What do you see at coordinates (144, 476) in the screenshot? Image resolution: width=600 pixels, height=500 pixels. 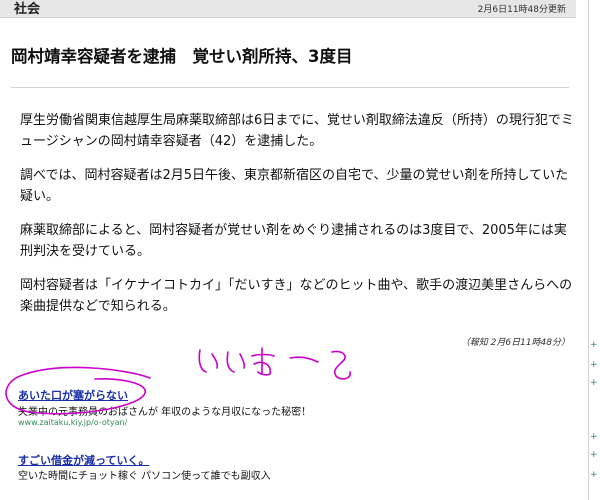 I see `ad-2-text: 空いた時間にチョット稼ぐ パソコン使って誰でも副収入` at bounding box center [144, 476].